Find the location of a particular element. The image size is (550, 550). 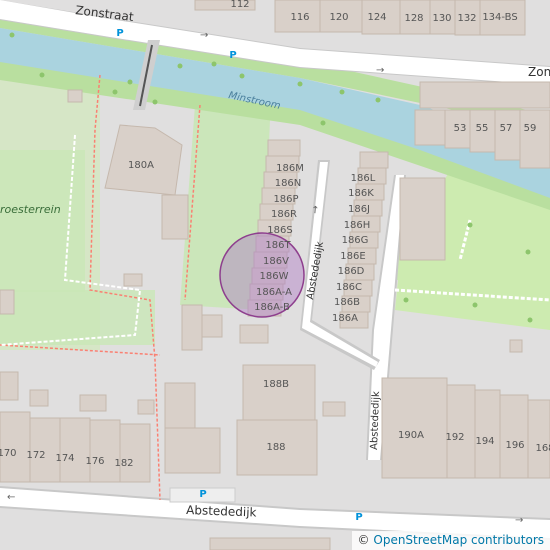

building-bottom-strip is located at coordinates (270, 543).